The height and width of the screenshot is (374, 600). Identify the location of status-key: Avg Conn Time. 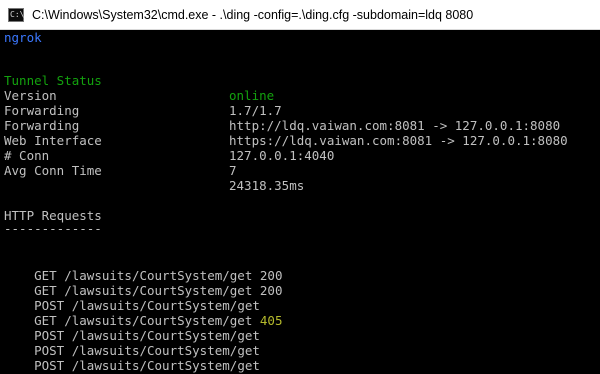
(53, 170).